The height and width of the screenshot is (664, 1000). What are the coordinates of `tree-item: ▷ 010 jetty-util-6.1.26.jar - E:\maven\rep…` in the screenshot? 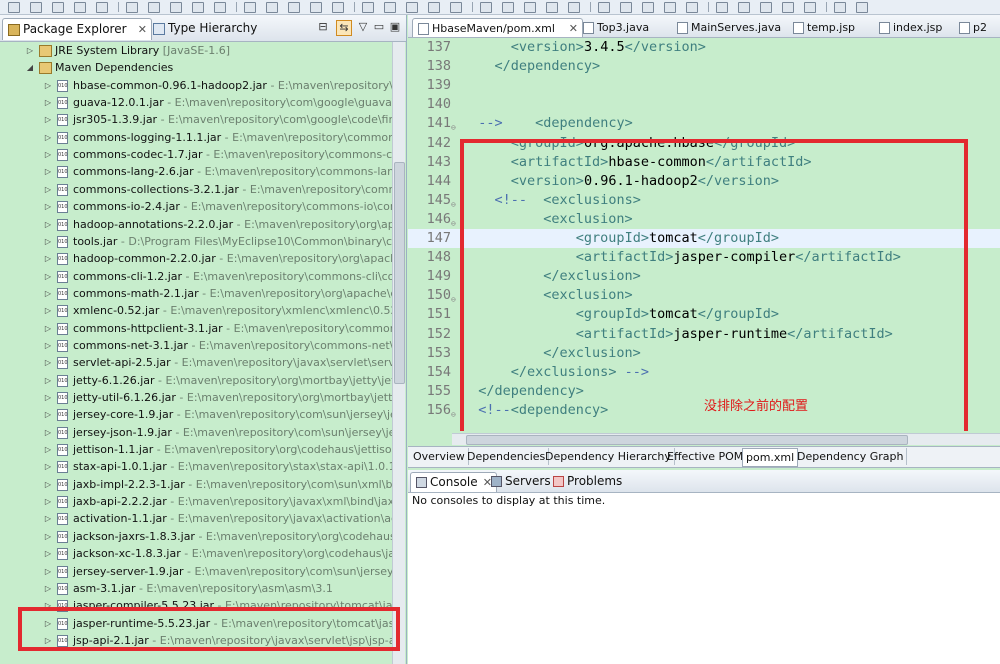 It's located at (196, 397).